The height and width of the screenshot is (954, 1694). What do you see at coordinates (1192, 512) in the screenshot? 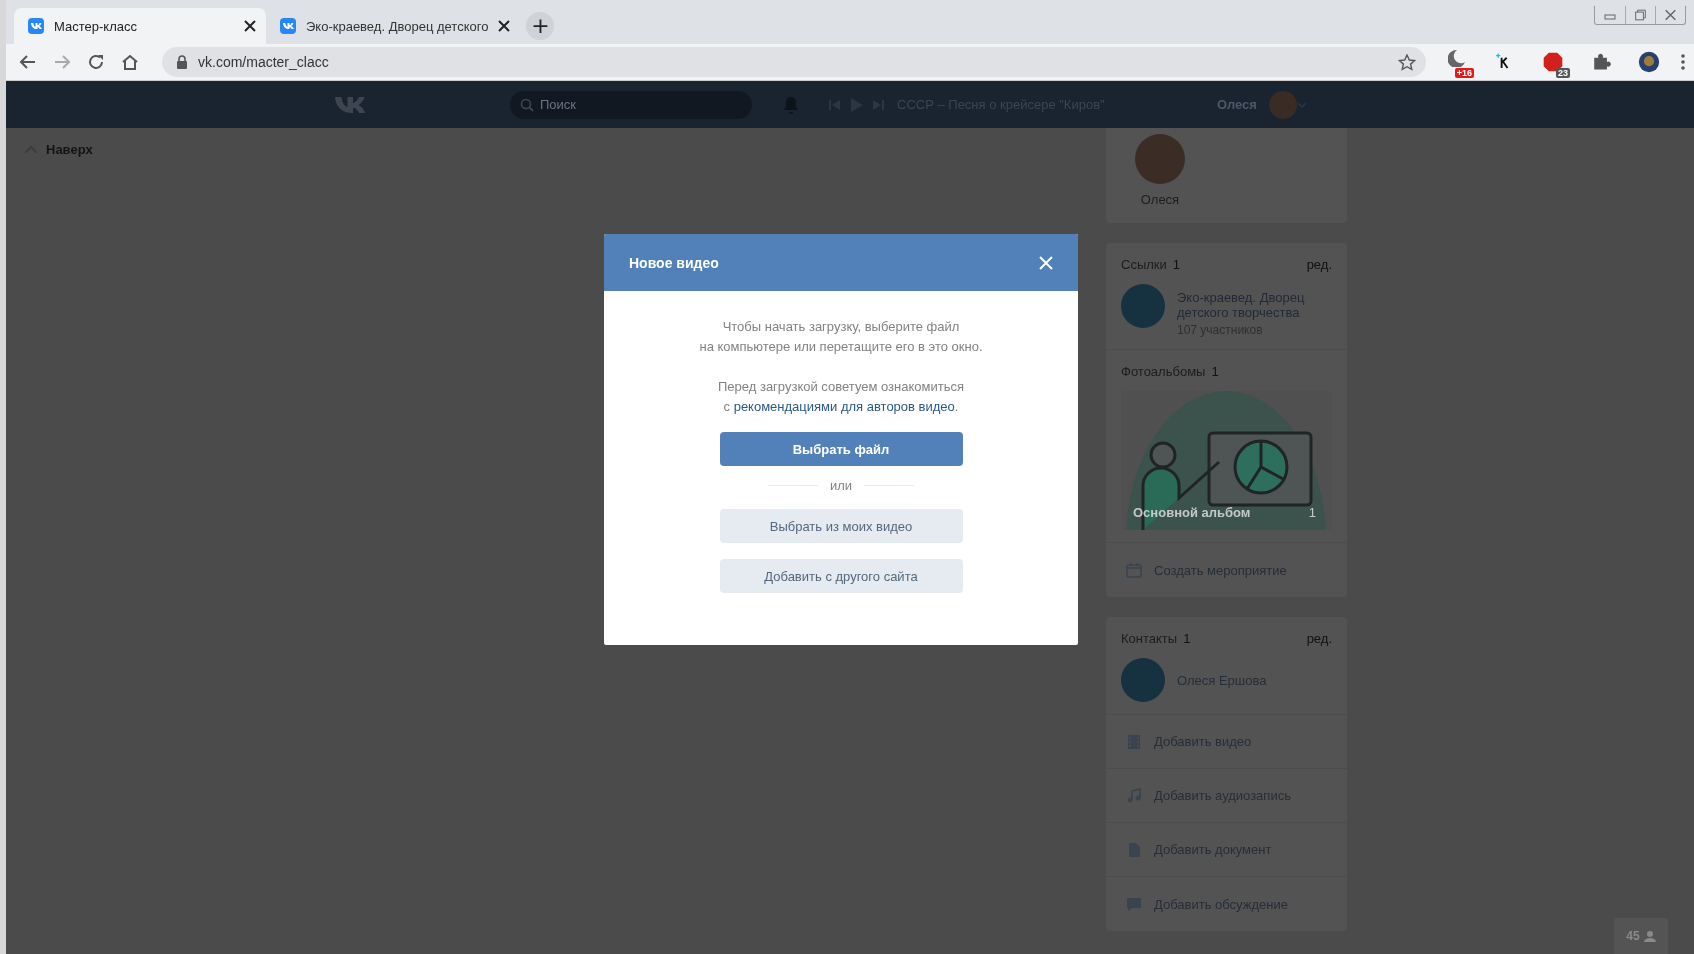
I see `album-title: Основной альбом` at bounding box center [1192, 512].